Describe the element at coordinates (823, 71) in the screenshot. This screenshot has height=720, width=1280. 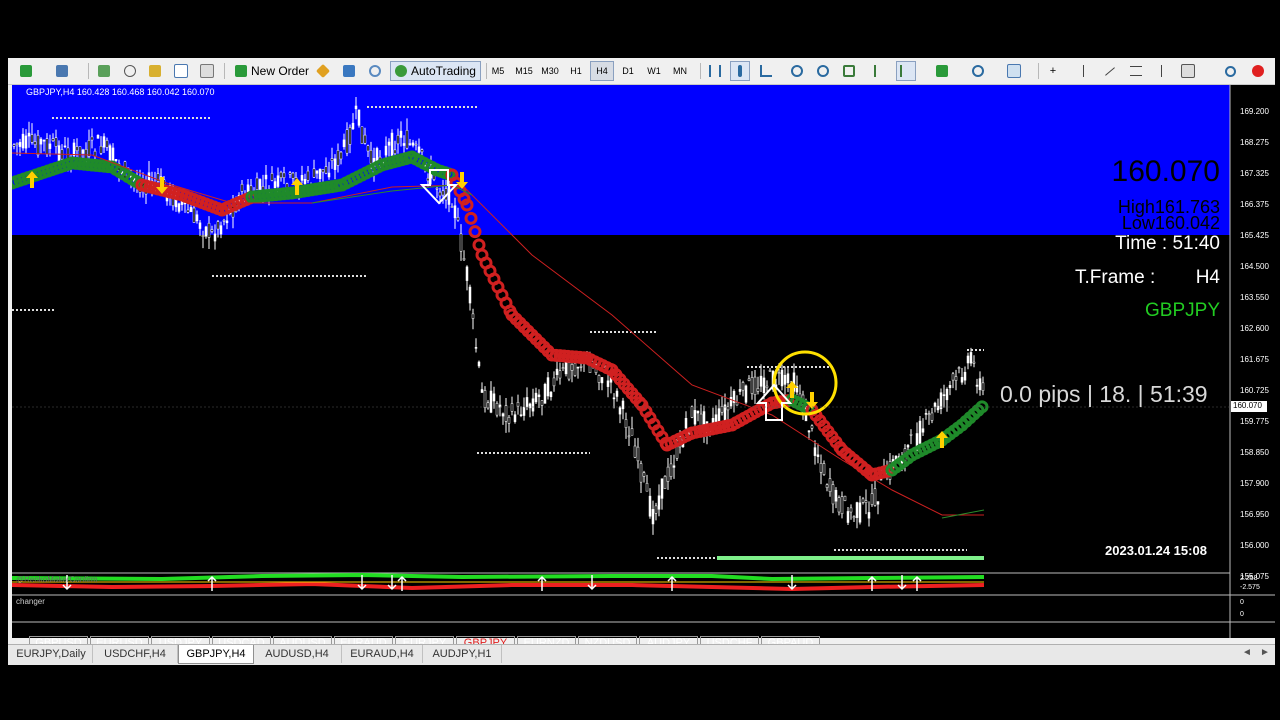
I see `zoom-out-icon` at that location.